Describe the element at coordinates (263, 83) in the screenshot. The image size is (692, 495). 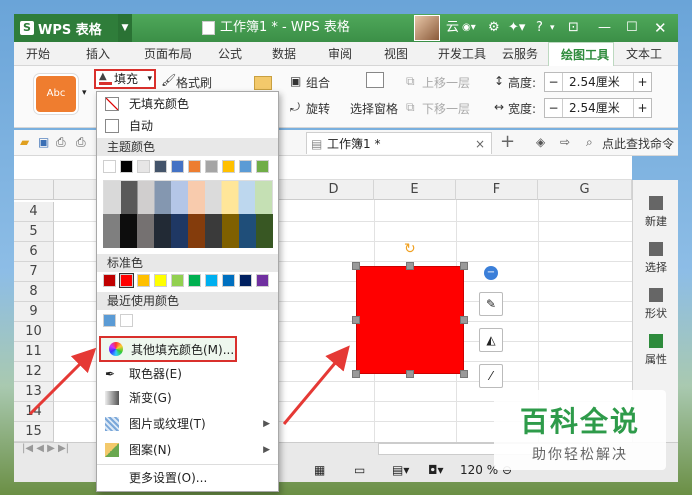
I see `shape-fill-icon` at that location.